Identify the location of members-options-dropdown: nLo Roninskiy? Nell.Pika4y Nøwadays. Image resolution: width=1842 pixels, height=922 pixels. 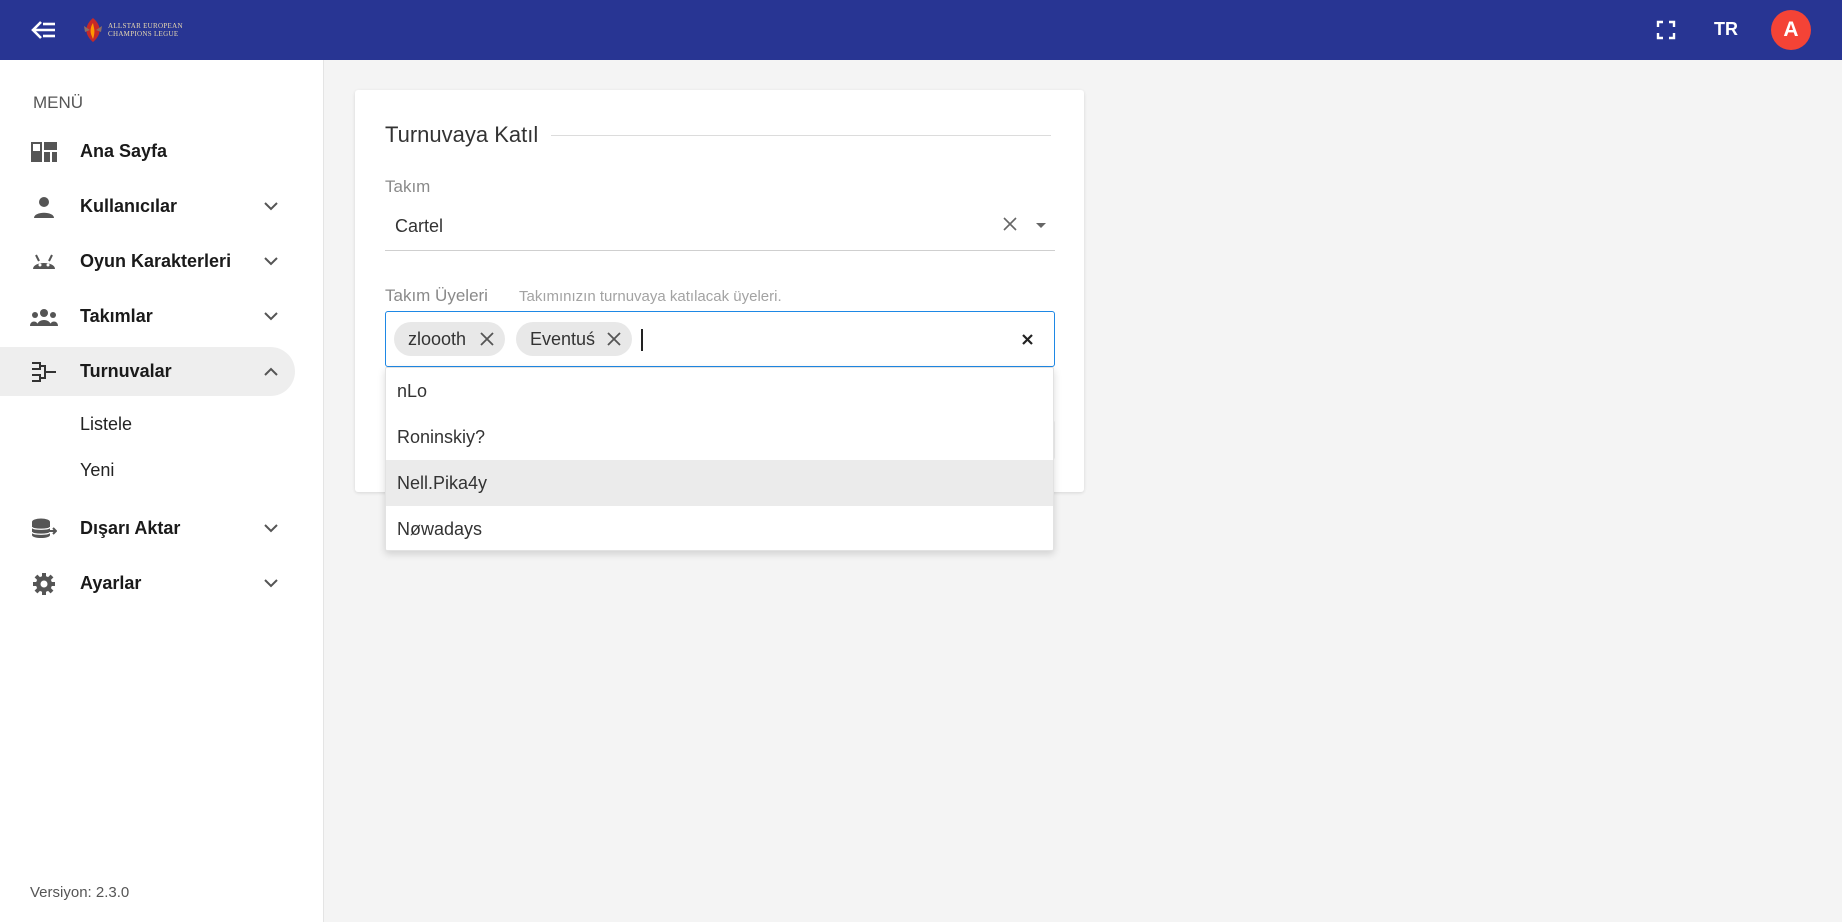
(719, 459).